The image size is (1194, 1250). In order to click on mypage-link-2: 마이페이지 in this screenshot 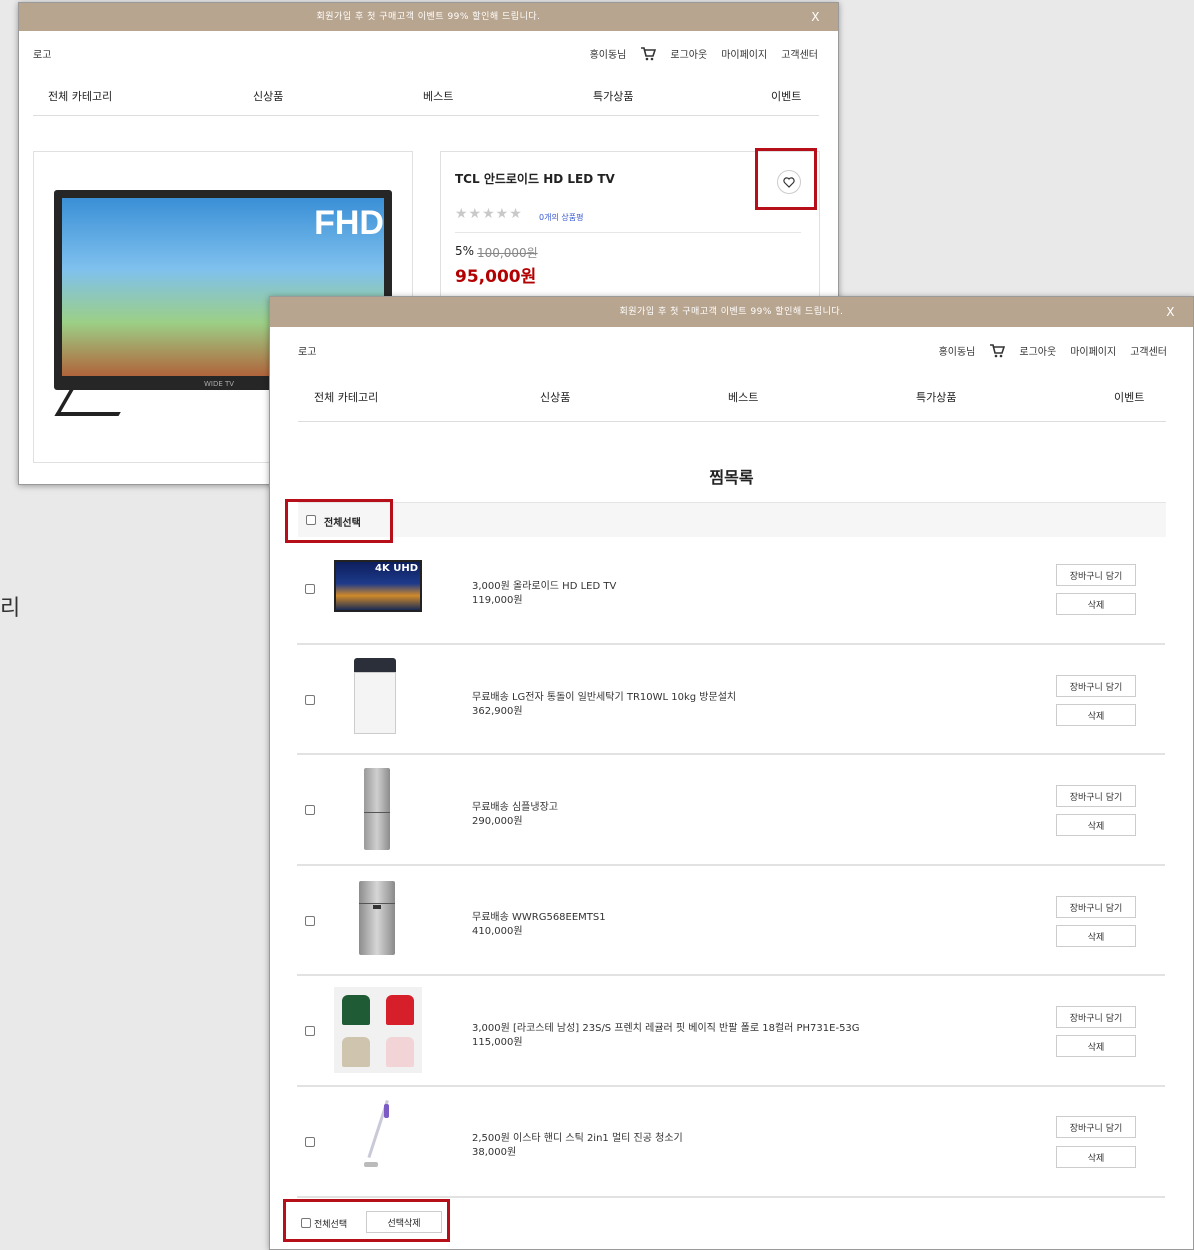, I will do `click(1093, 350)`.